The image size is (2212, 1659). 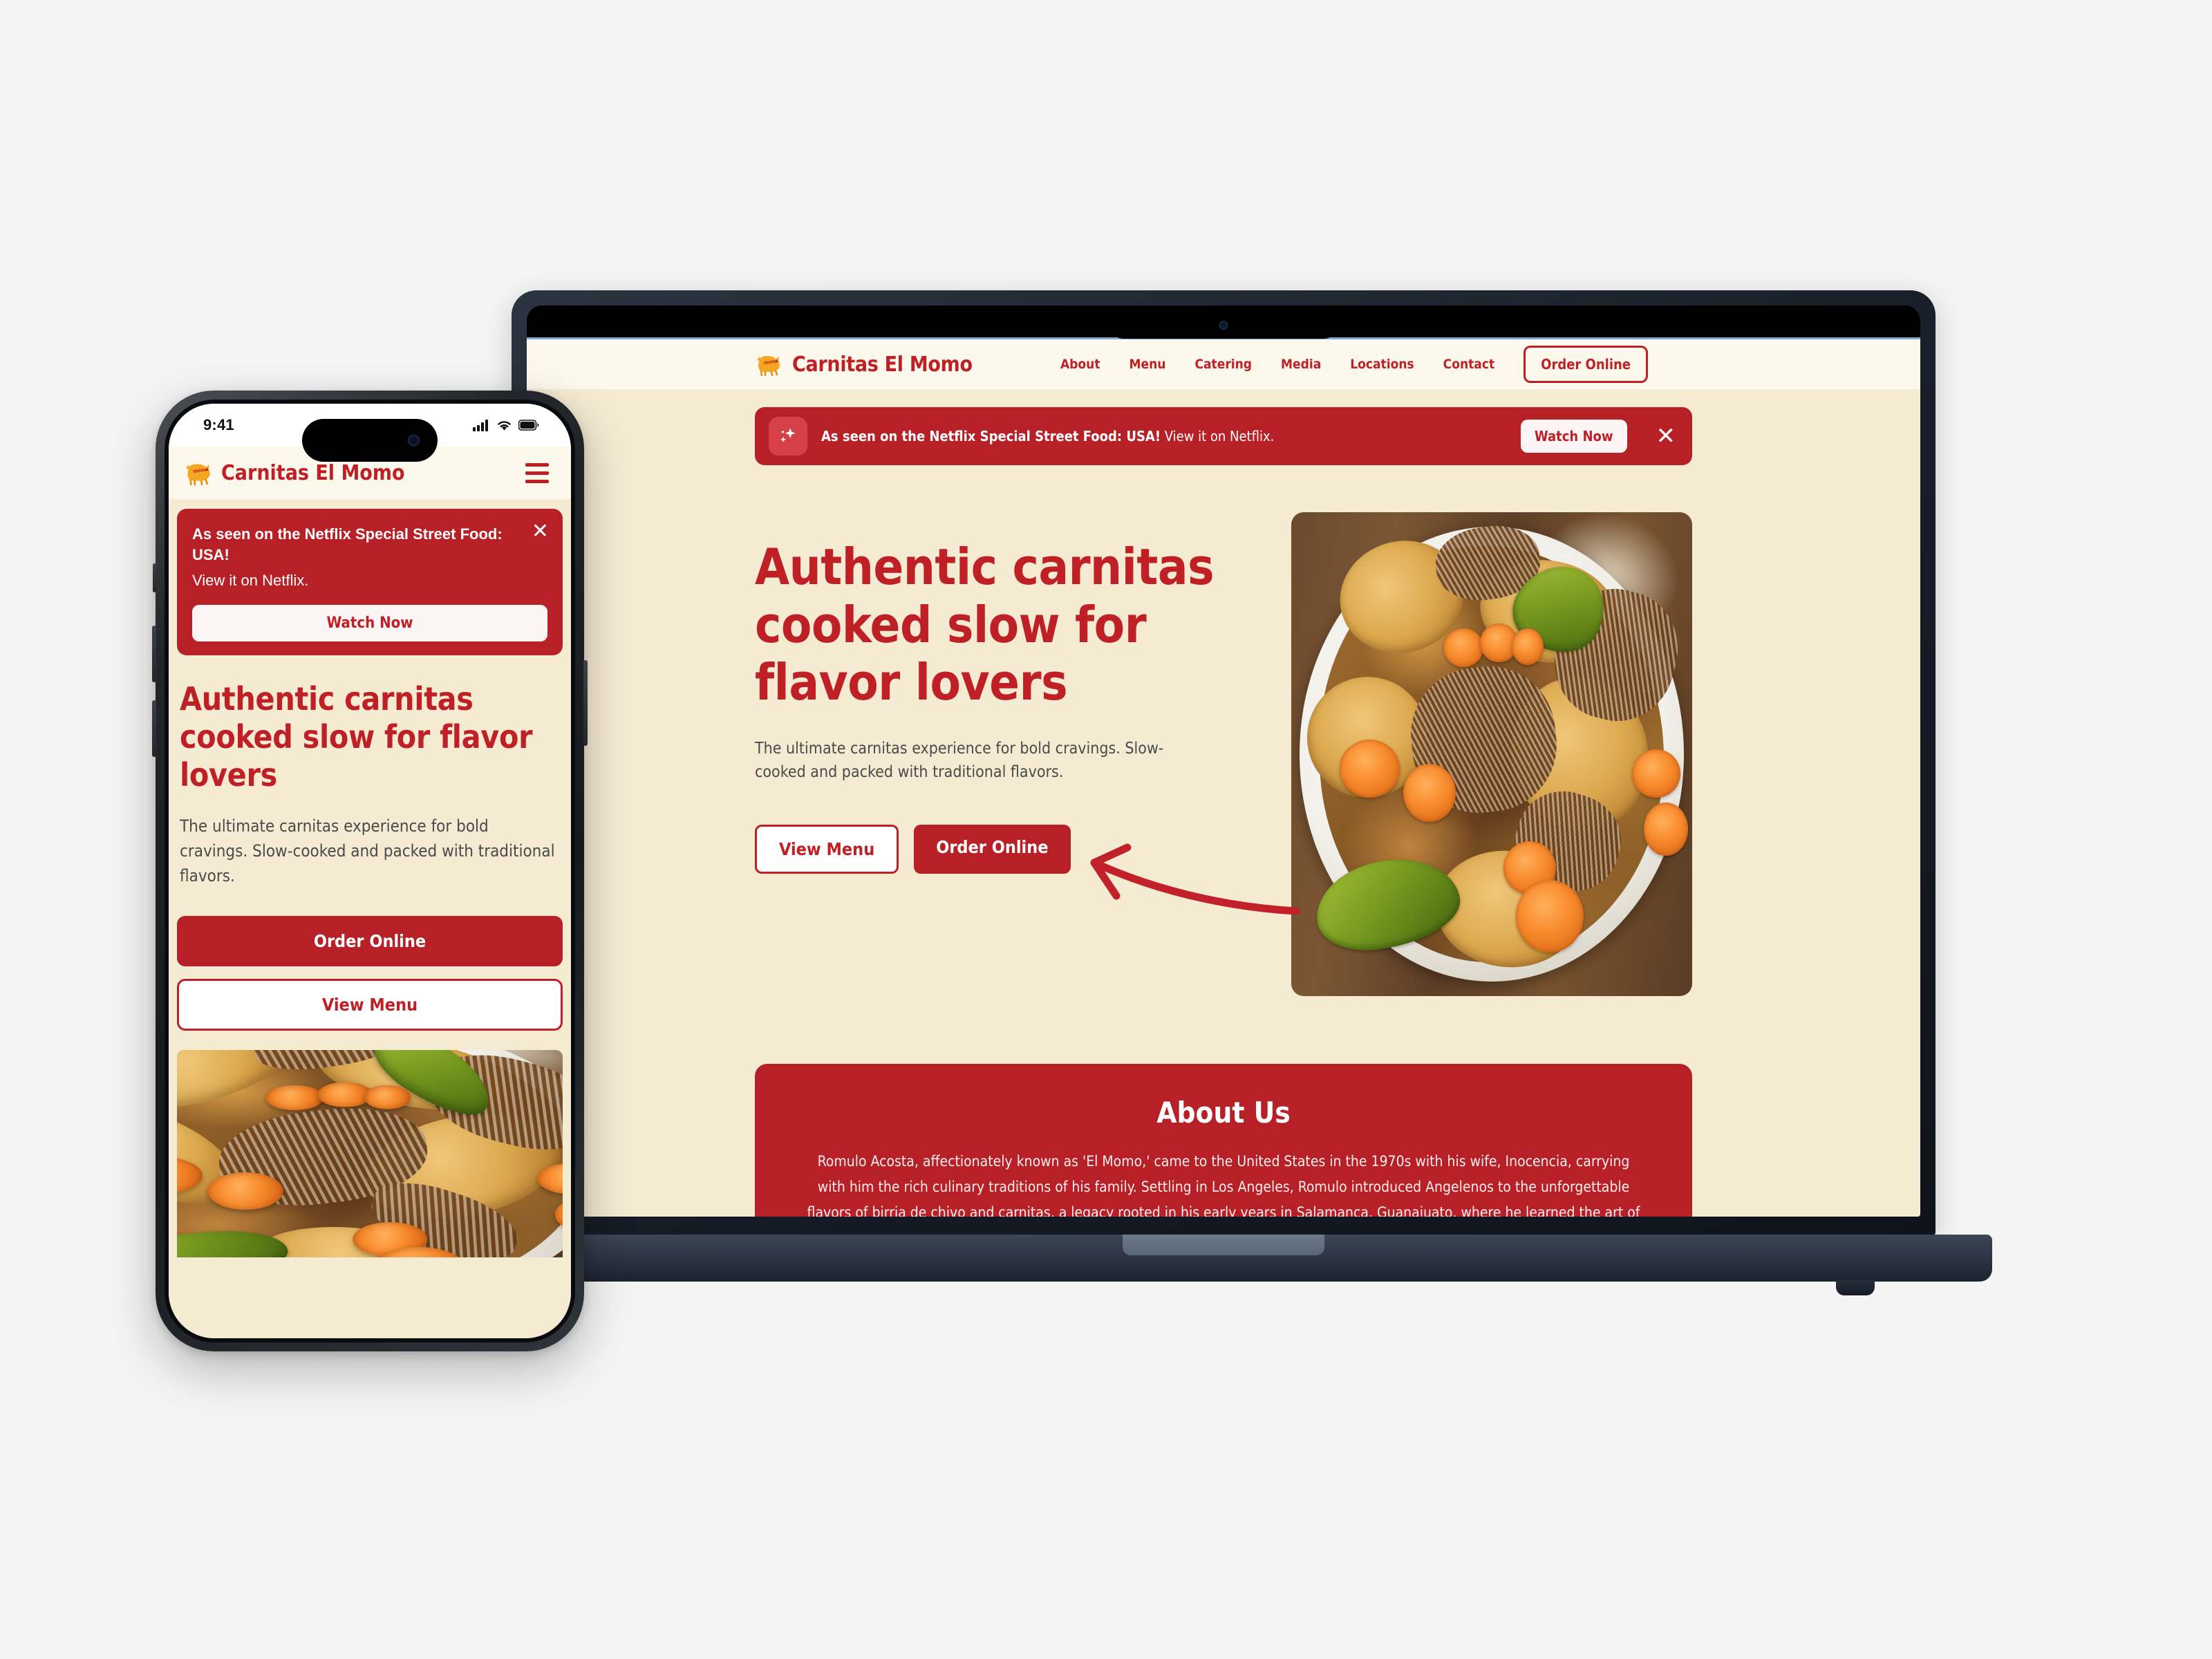 What do you see at coordinates (370, 1005) in the screenshot?
I see `phone-view-menu-button: View Menu` at bounding box center [370, 1005].